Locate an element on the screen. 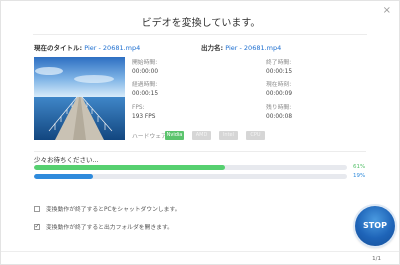 Image resolution: width=400 pixels, height=265 pixels. fps-label: FPS: is located at coordinates (138, 108).